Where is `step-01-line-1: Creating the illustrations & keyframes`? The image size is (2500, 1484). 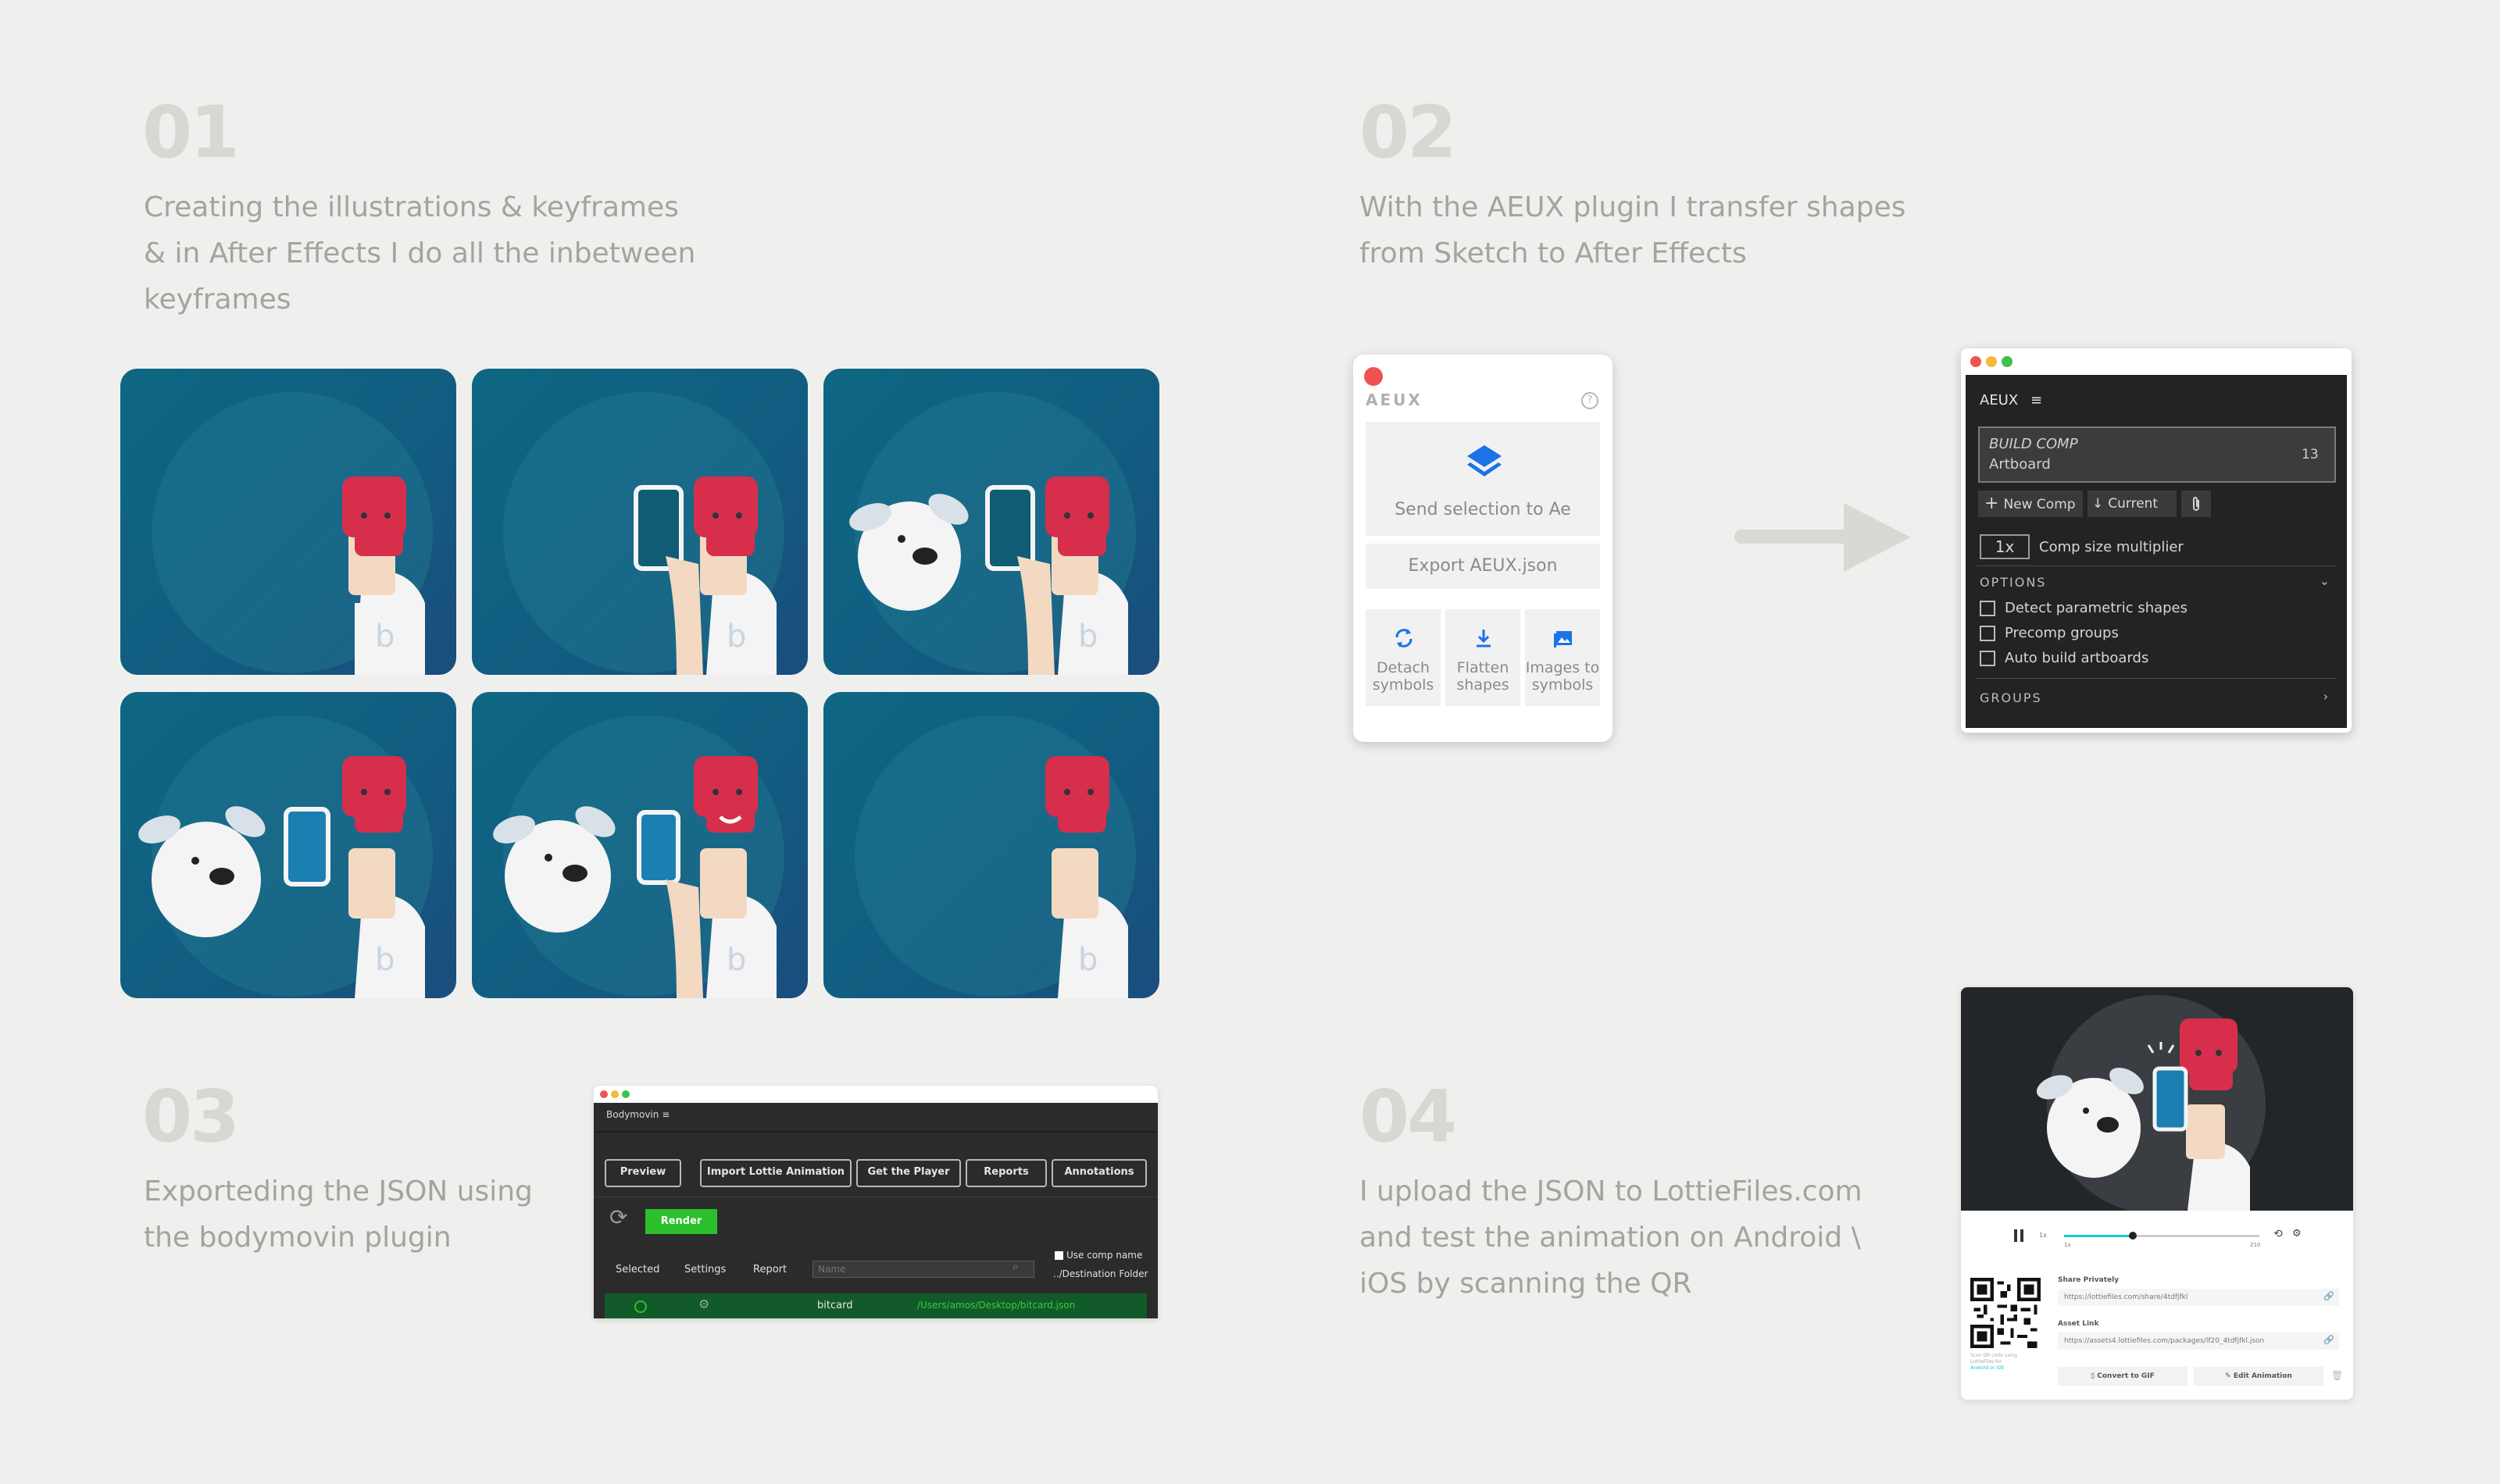 step-01-line-1: Creating the illustrations & keyframes is located at coordinates (411, 207).